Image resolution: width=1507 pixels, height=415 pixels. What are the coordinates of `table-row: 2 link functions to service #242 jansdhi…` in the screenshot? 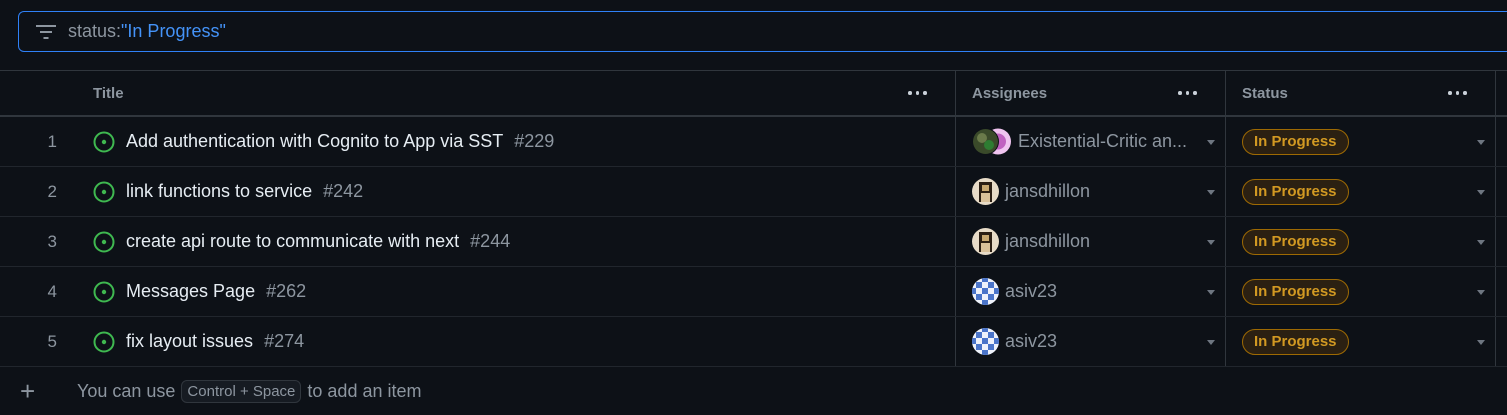 It's located at (753, 192).